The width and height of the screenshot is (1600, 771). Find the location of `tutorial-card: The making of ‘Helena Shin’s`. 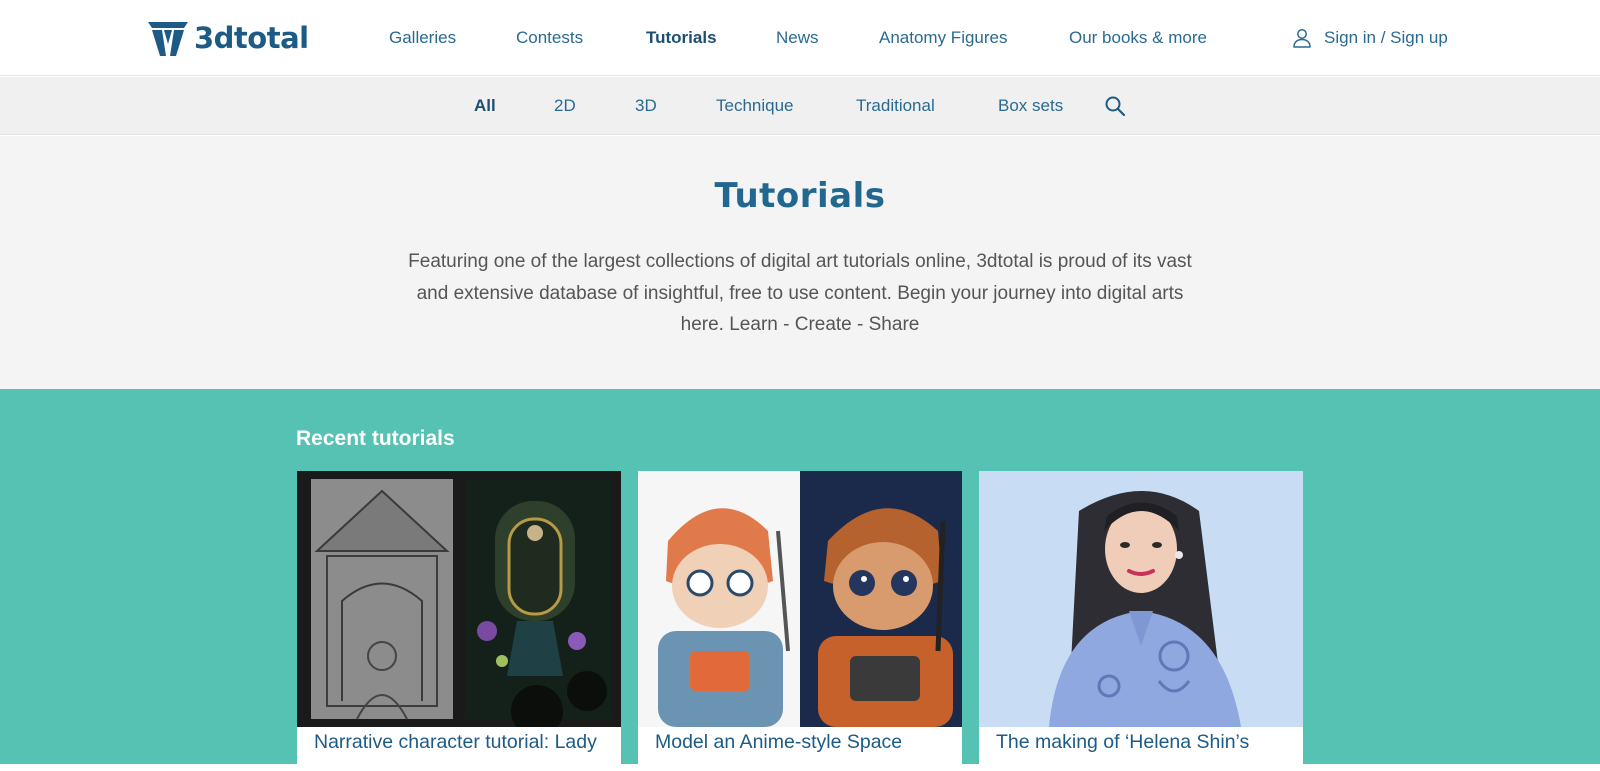

tutorial-card: The making of ‘Helena Shin’s is located at coordinates (1141, 621).